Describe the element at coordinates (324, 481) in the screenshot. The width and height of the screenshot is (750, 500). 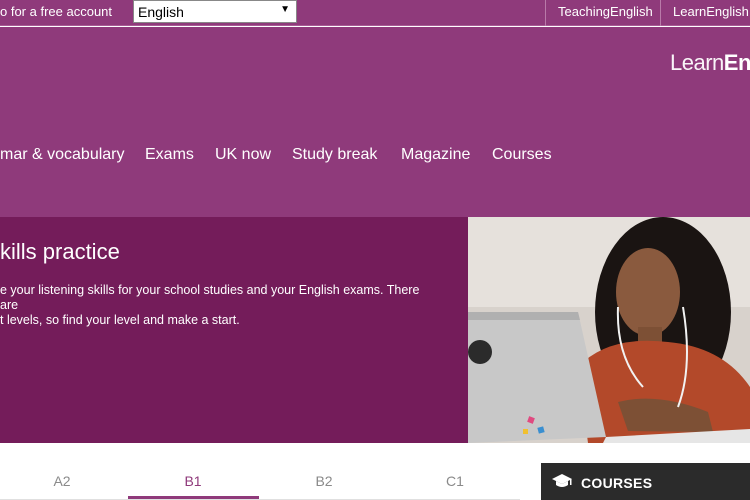
I see `tab-b2: B2` at that location.